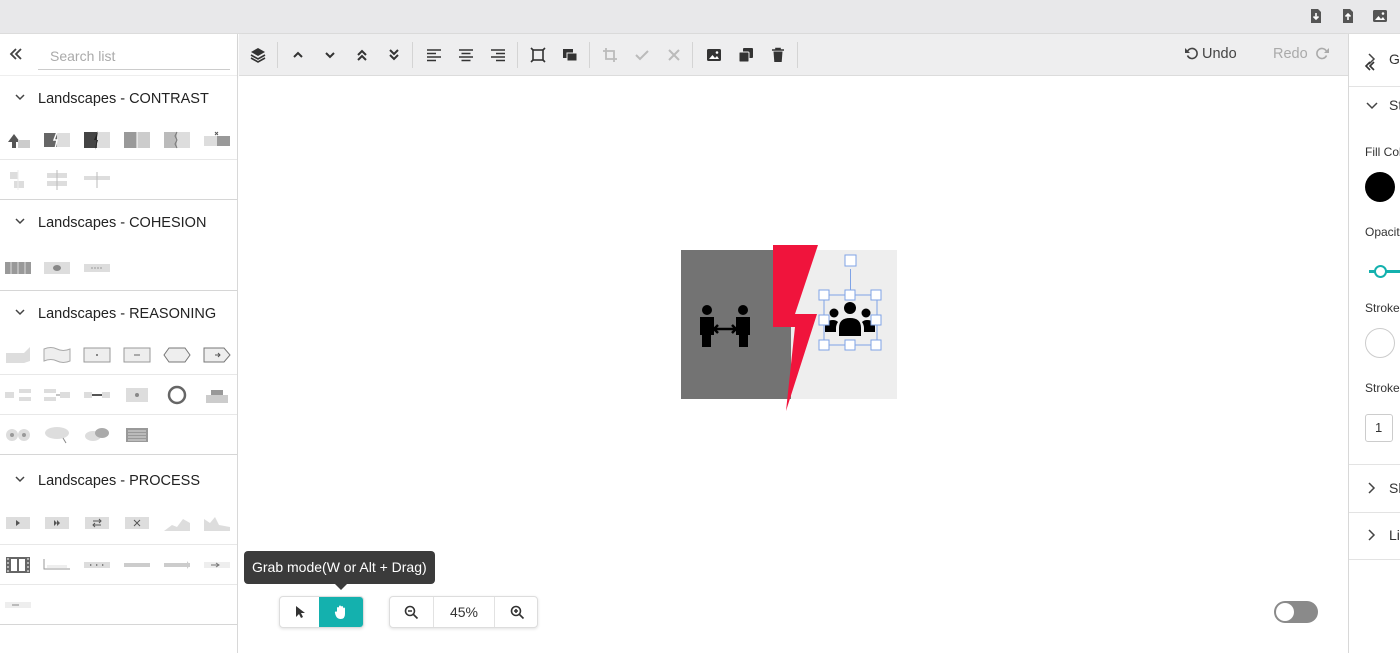  Describe the element at coordinates (298, 55) in the screenshot. I see `bring-forward-icon` at that location.